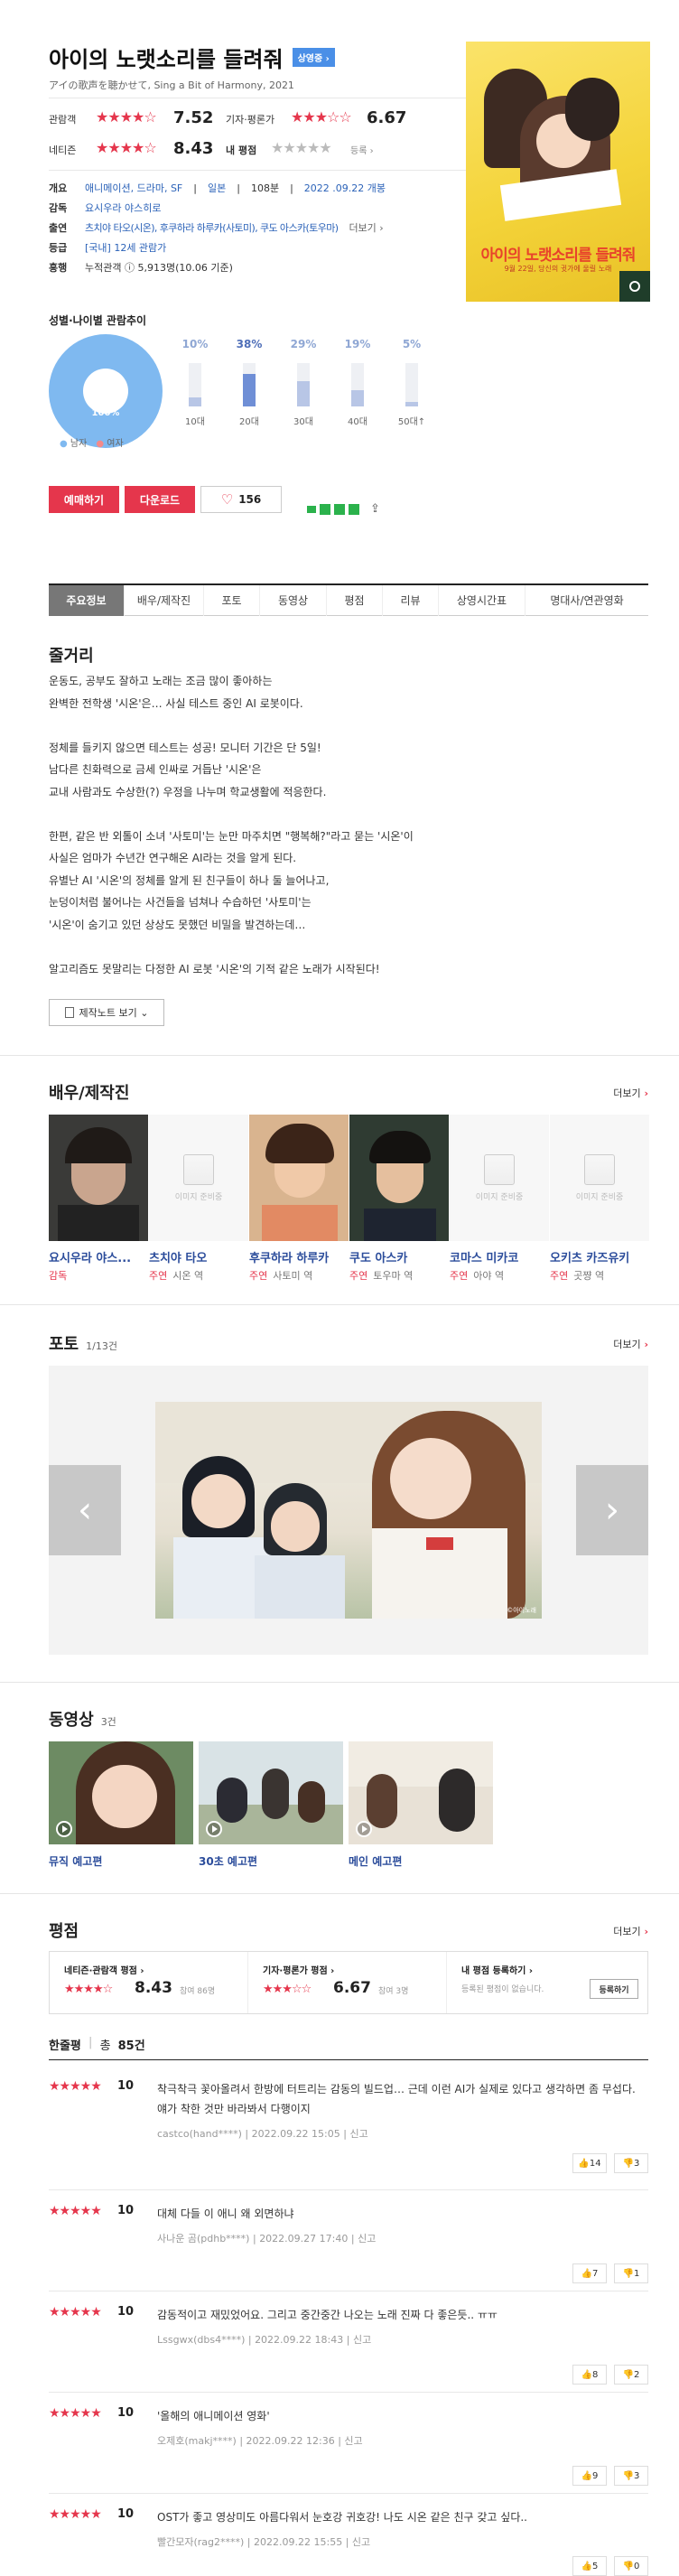 This screenshot has width=679, height=2576. I want to click on review-total-label: 한줄평, so click(65, 2046).